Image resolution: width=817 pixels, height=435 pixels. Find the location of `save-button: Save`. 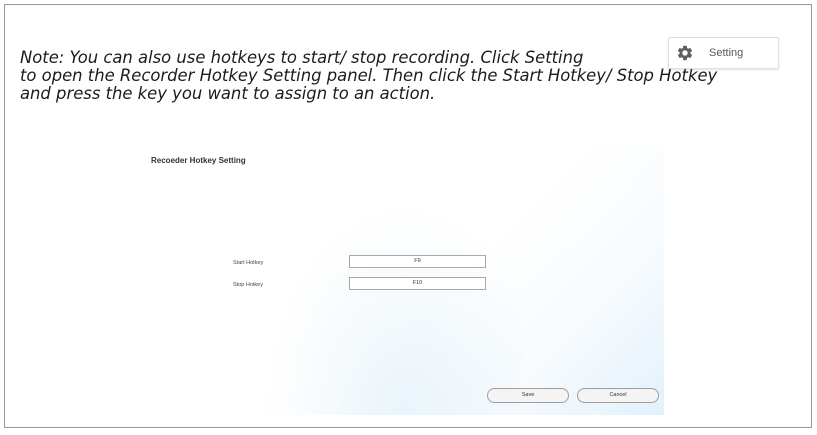

save-button: Save is located at coordinates (528, 395).